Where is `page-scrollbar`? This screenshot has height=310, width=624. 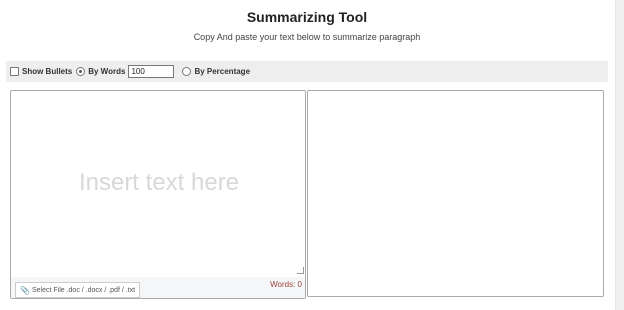
page-scrollbar is located at coordinates (619, 155).